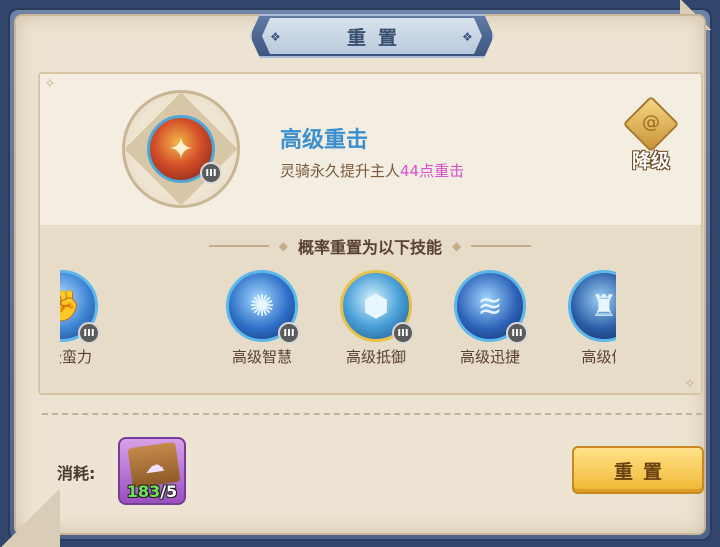 The height and width of the screenshot is (547, 720). What do you see at coordinates (152, 471) in the screenshot?
I see `cost-item-slot: ☁ 183/5` at bounding box center [152, 471].